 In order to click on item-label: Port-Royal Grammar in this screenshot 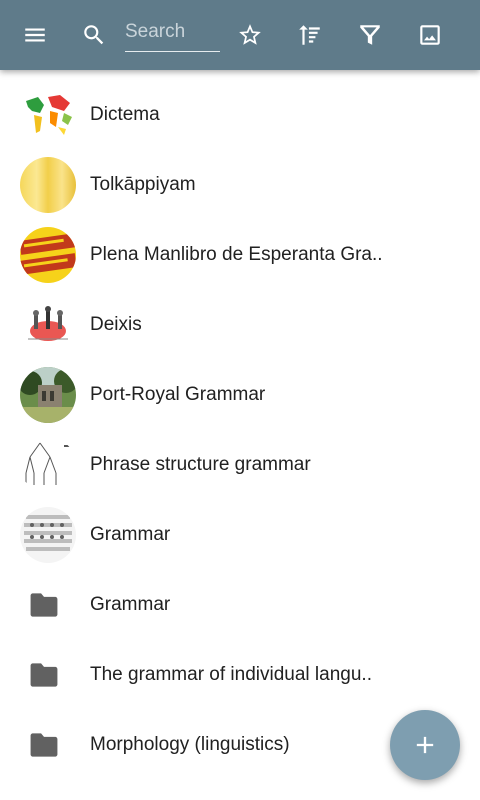, I will do `click(178, 394)`.